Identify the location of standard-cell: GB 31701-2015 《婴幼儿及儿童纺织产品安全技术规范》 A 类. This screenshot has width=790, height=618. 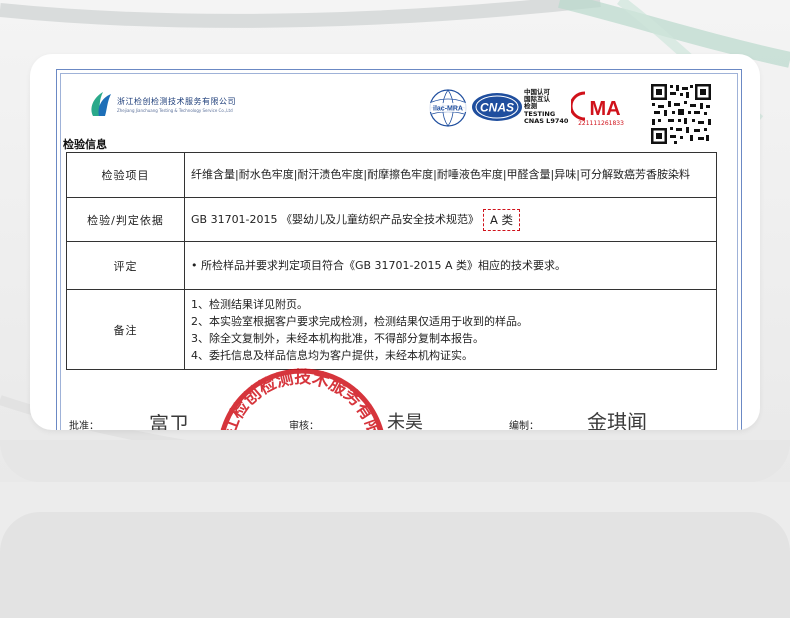
(450, 219).